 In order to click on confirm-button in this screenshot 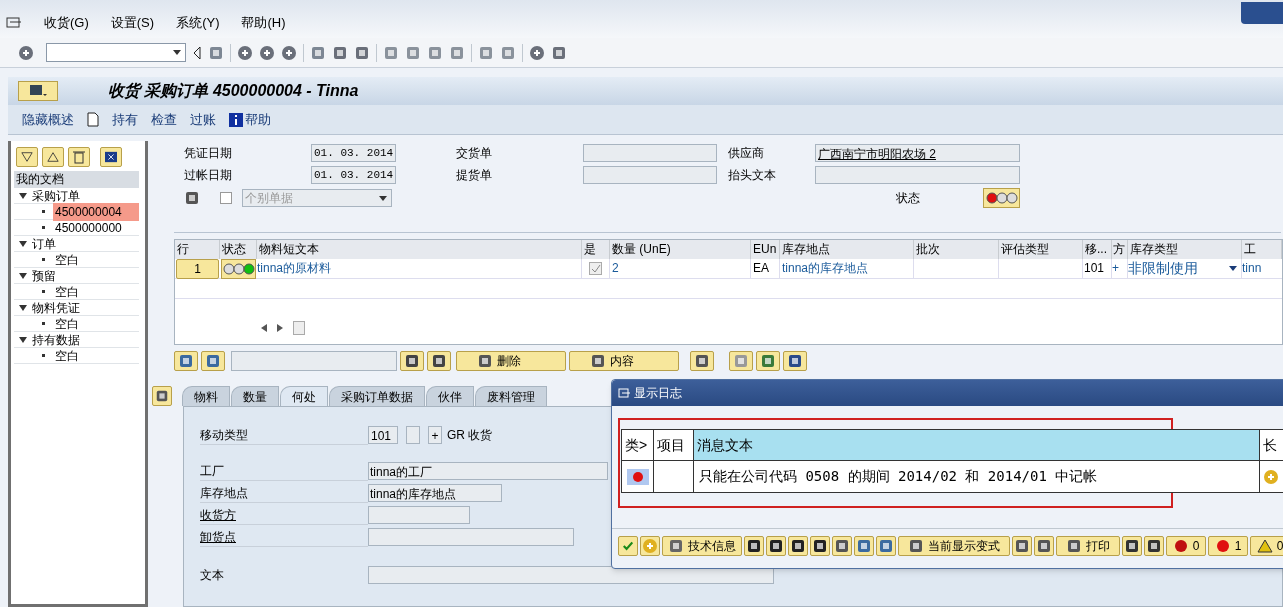, I will do `click(628, 546)`.